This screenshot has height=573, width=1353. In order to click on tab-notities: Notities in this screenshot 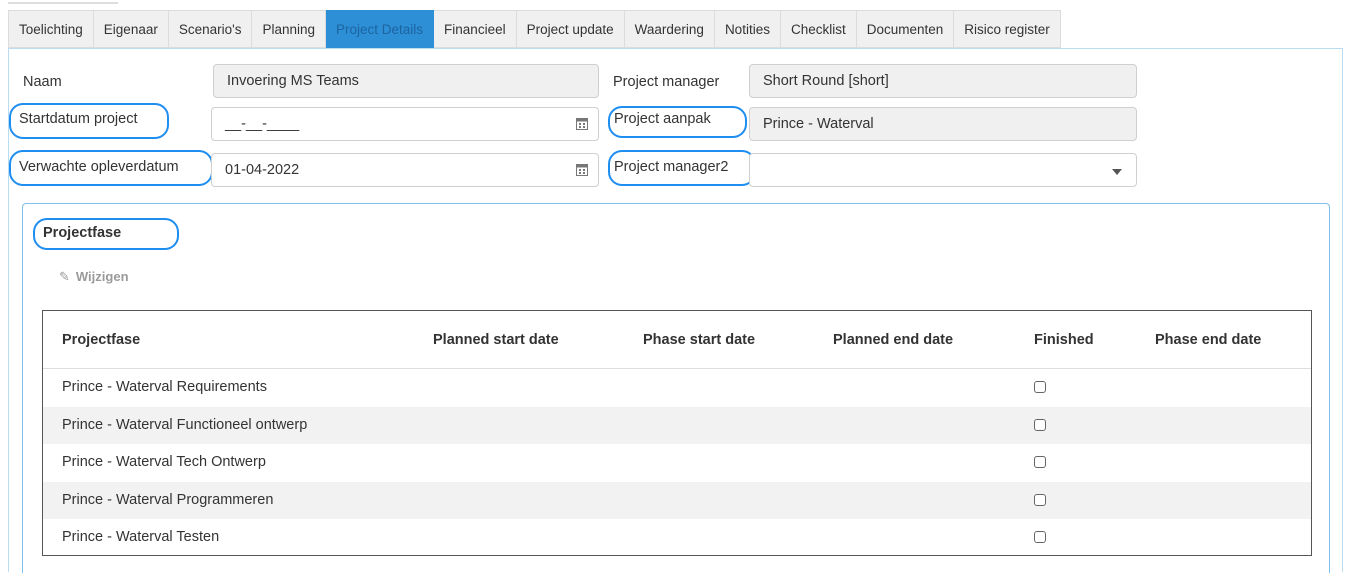, I will do `click(747, 29)`.